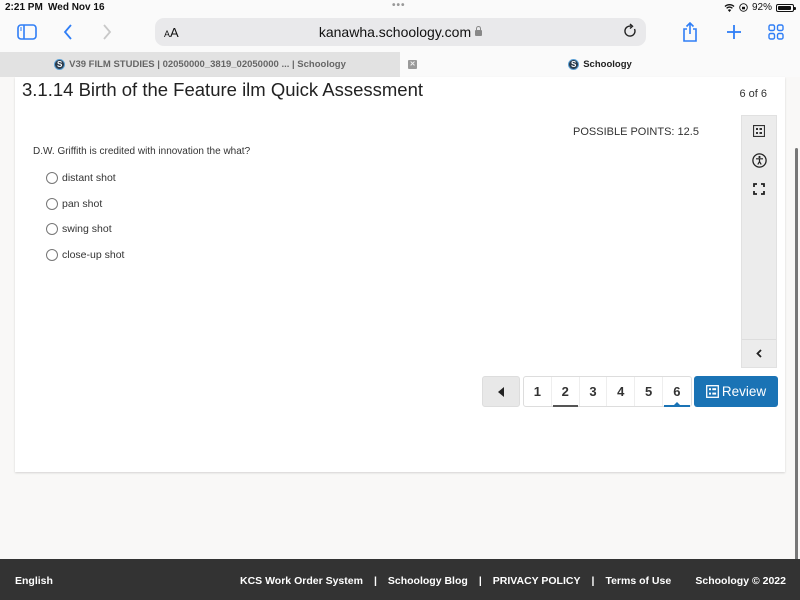  What do you see at coordinates (594, 391) in the screenshot?
I see `page-button-3: 3` at bounding box center [594, 391].